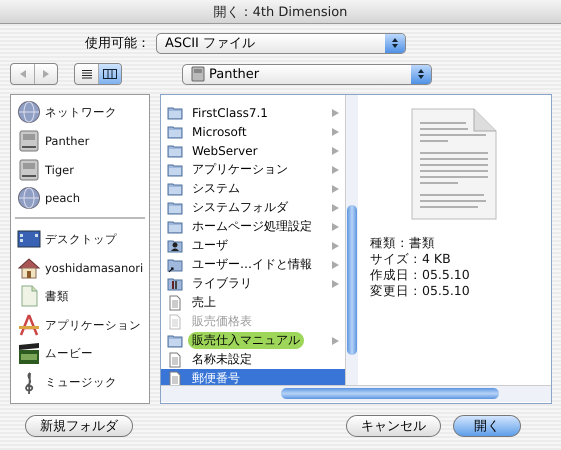  I want to click on file-info-text: 種類：書類, so click(403, 243).